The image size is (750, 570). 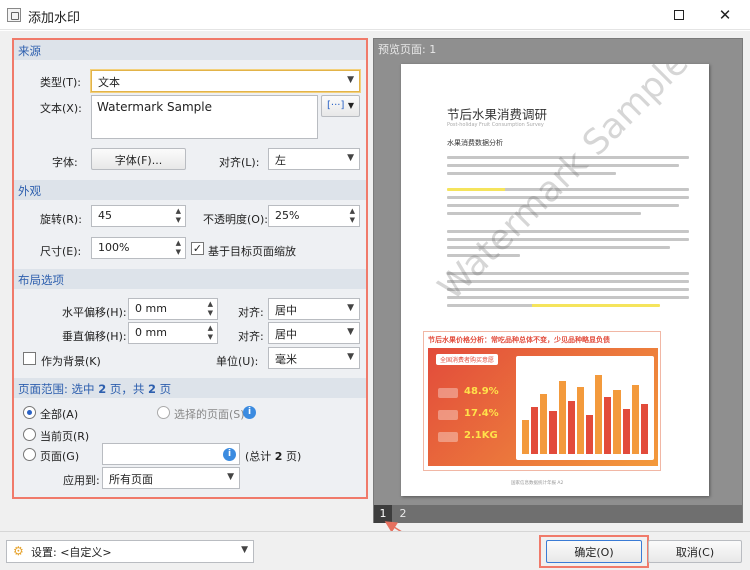 What do you see at coordinates (190, 279) in the screenshot?
I see `layout-section-header: 布局选项` at bounding box center [190, 279].